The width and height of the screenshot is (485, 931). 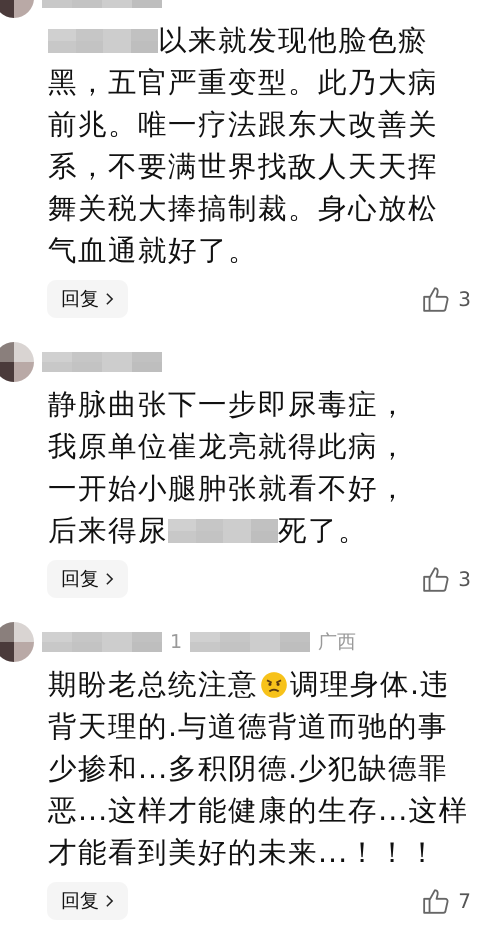 What do you see at coordinates (274, 685) in the screenshot?
I see `angry-face-icon` at bounding box center [274, 685].